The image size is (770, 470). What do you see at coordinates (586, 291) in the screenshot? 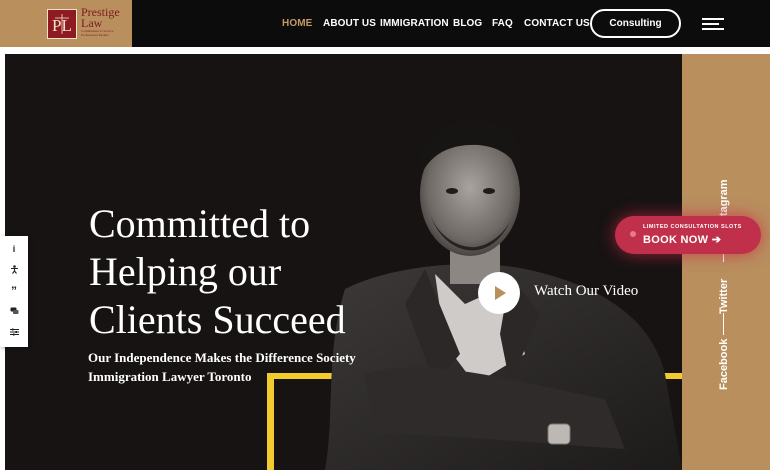
I see `watch-video-label: Watch Our Video` at bounding box center [586, 291].